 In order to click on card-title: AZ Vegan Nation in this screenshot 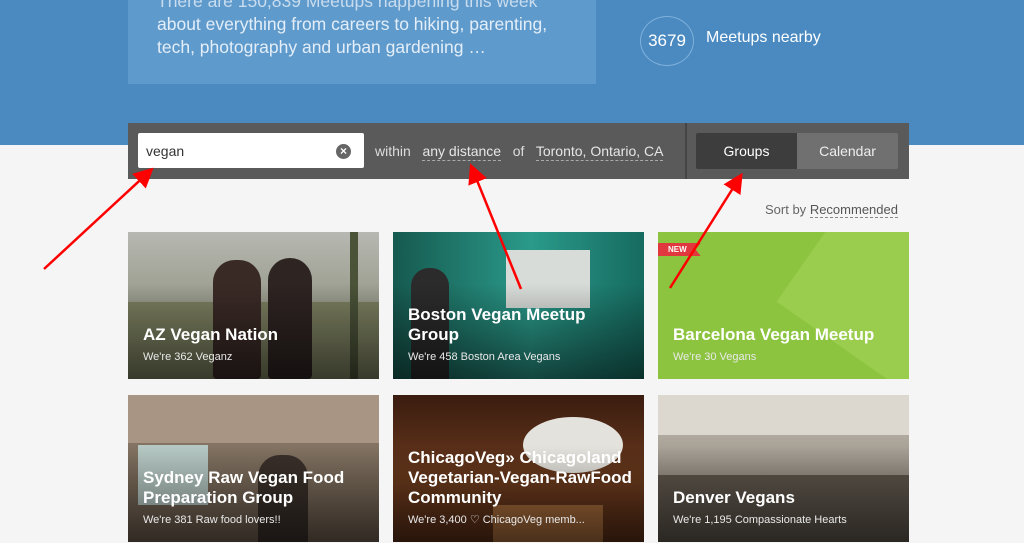, I will do `click(211, 334)`.